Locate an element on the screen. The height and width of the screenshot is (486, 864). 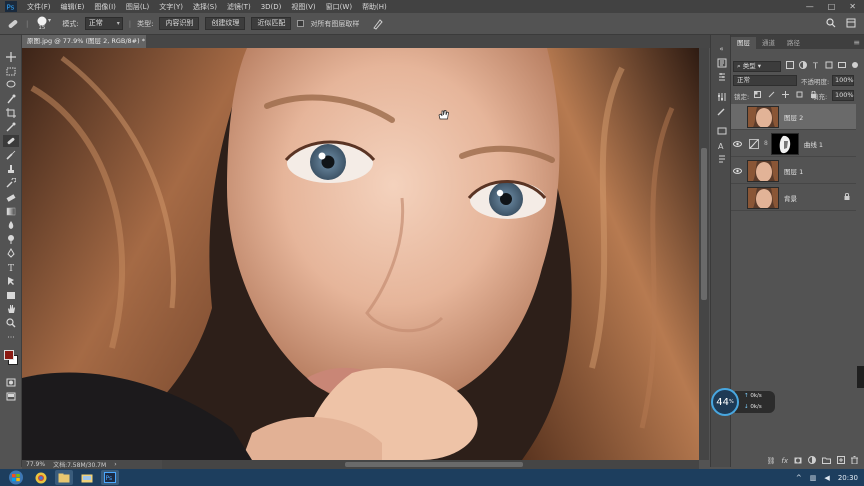
filter-adjustment-icon is located at coordinates (803, 66).